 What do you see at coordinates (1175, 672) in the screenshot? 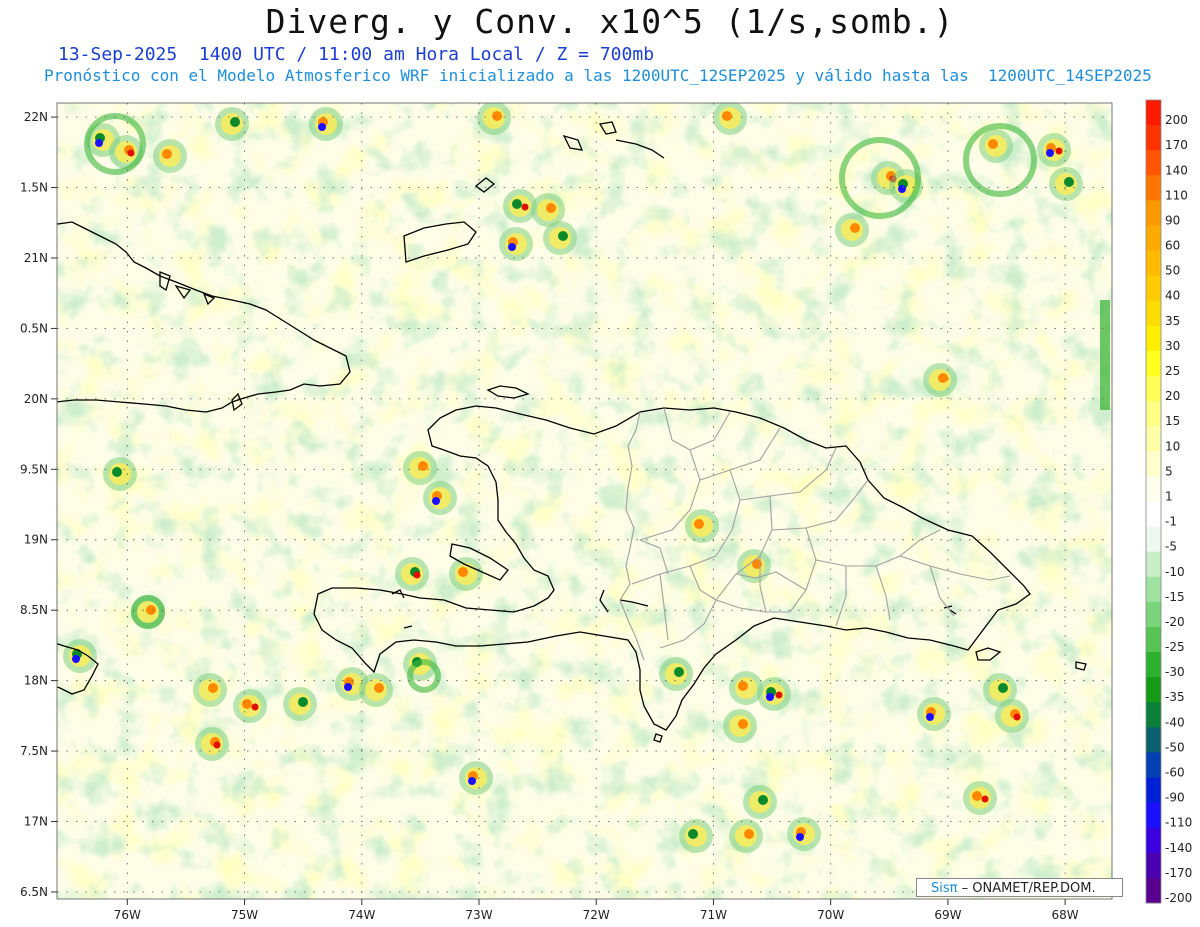
I see `colorbar-label: -30` at bounding box center [1175, 672].